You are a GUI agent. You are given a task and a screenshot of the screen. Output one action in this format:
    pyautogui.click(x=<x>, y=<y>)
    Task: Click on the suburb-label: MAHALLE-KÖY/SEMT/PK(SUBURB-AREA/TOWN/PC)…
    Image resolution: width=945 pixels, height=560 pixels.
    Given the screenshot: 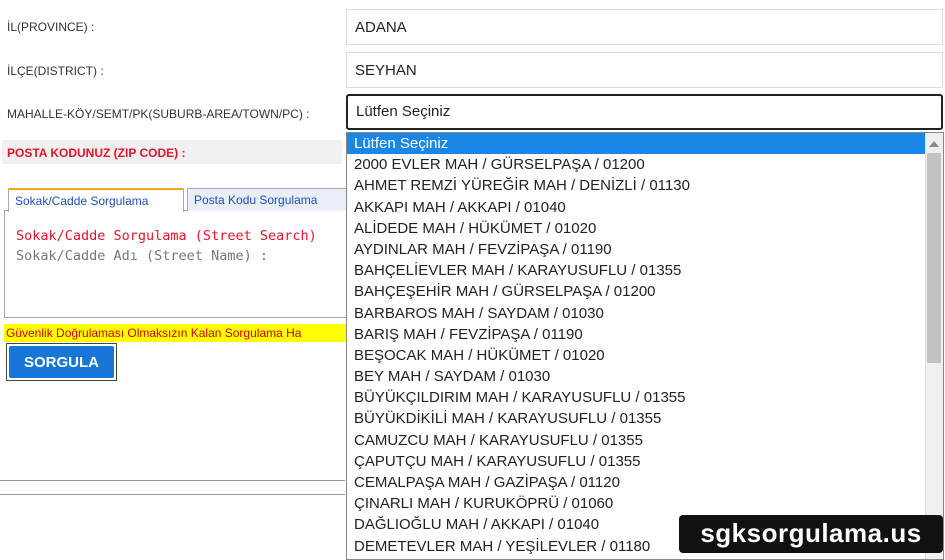 What is the action you would take?
    pyautogui.click(x=158, y=114)
    